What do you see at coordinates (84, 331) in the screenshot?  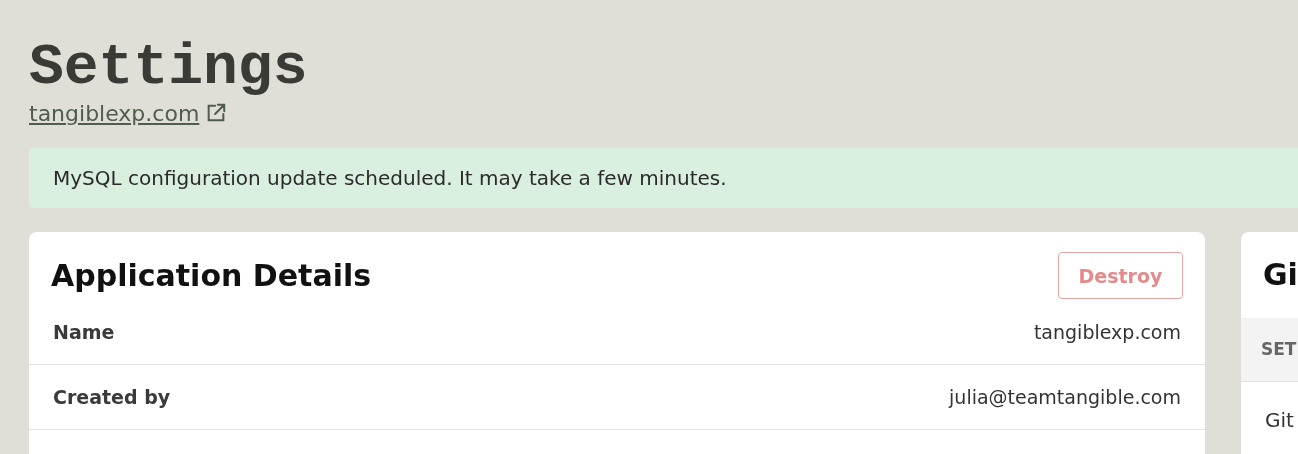 I see `field-label: Name` at bounding box center [84, 331].